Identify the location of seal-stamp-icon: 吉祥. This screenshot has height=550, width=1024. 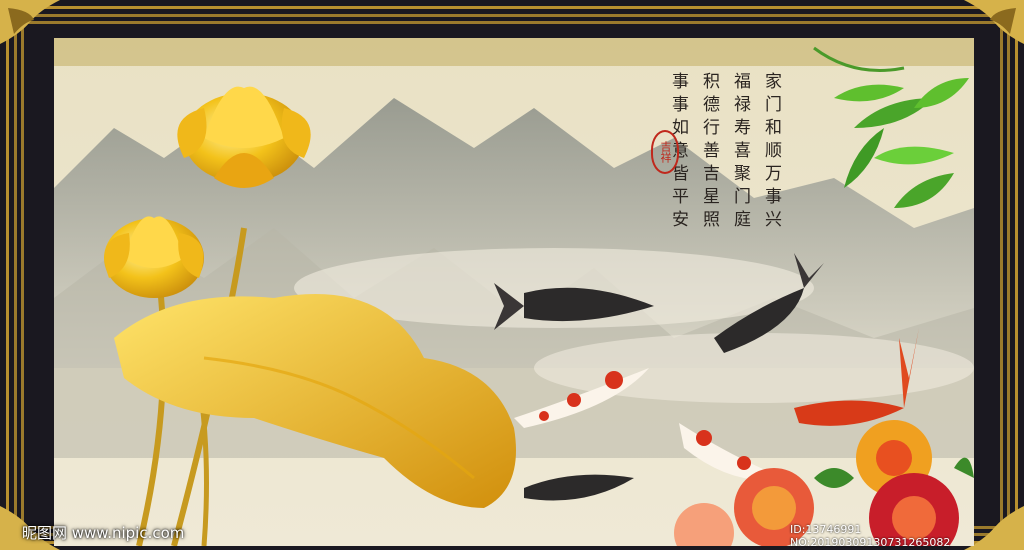
(665, 152).